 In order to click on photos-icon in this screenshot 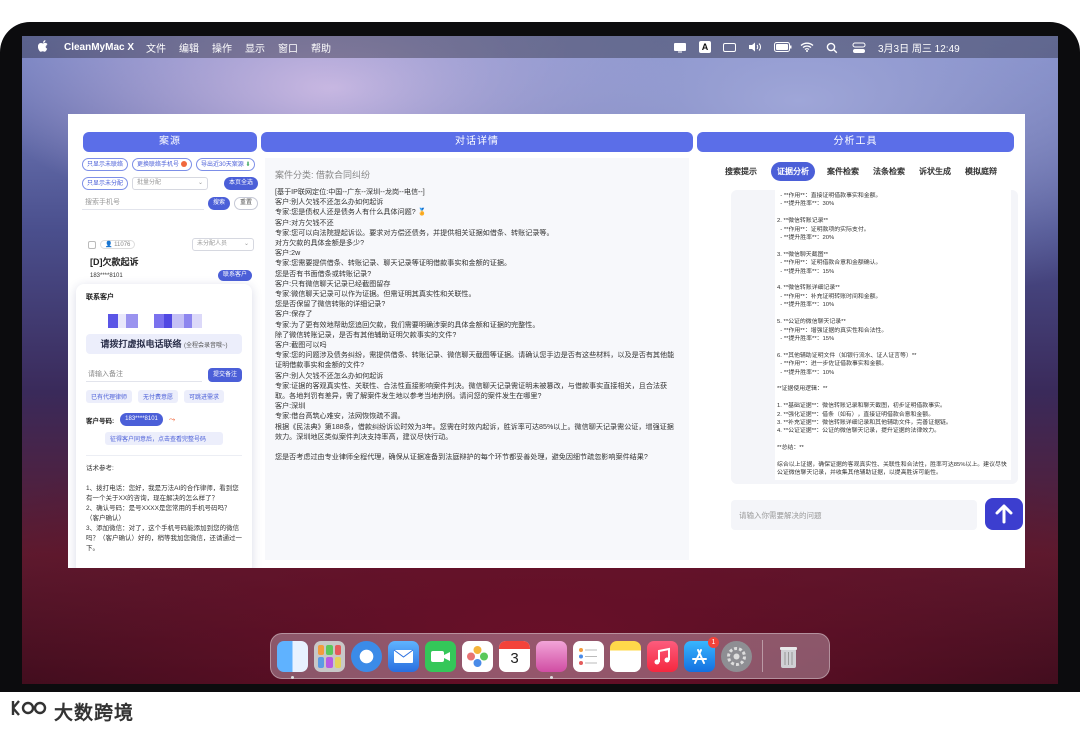, I will do `click(477, 656)`.